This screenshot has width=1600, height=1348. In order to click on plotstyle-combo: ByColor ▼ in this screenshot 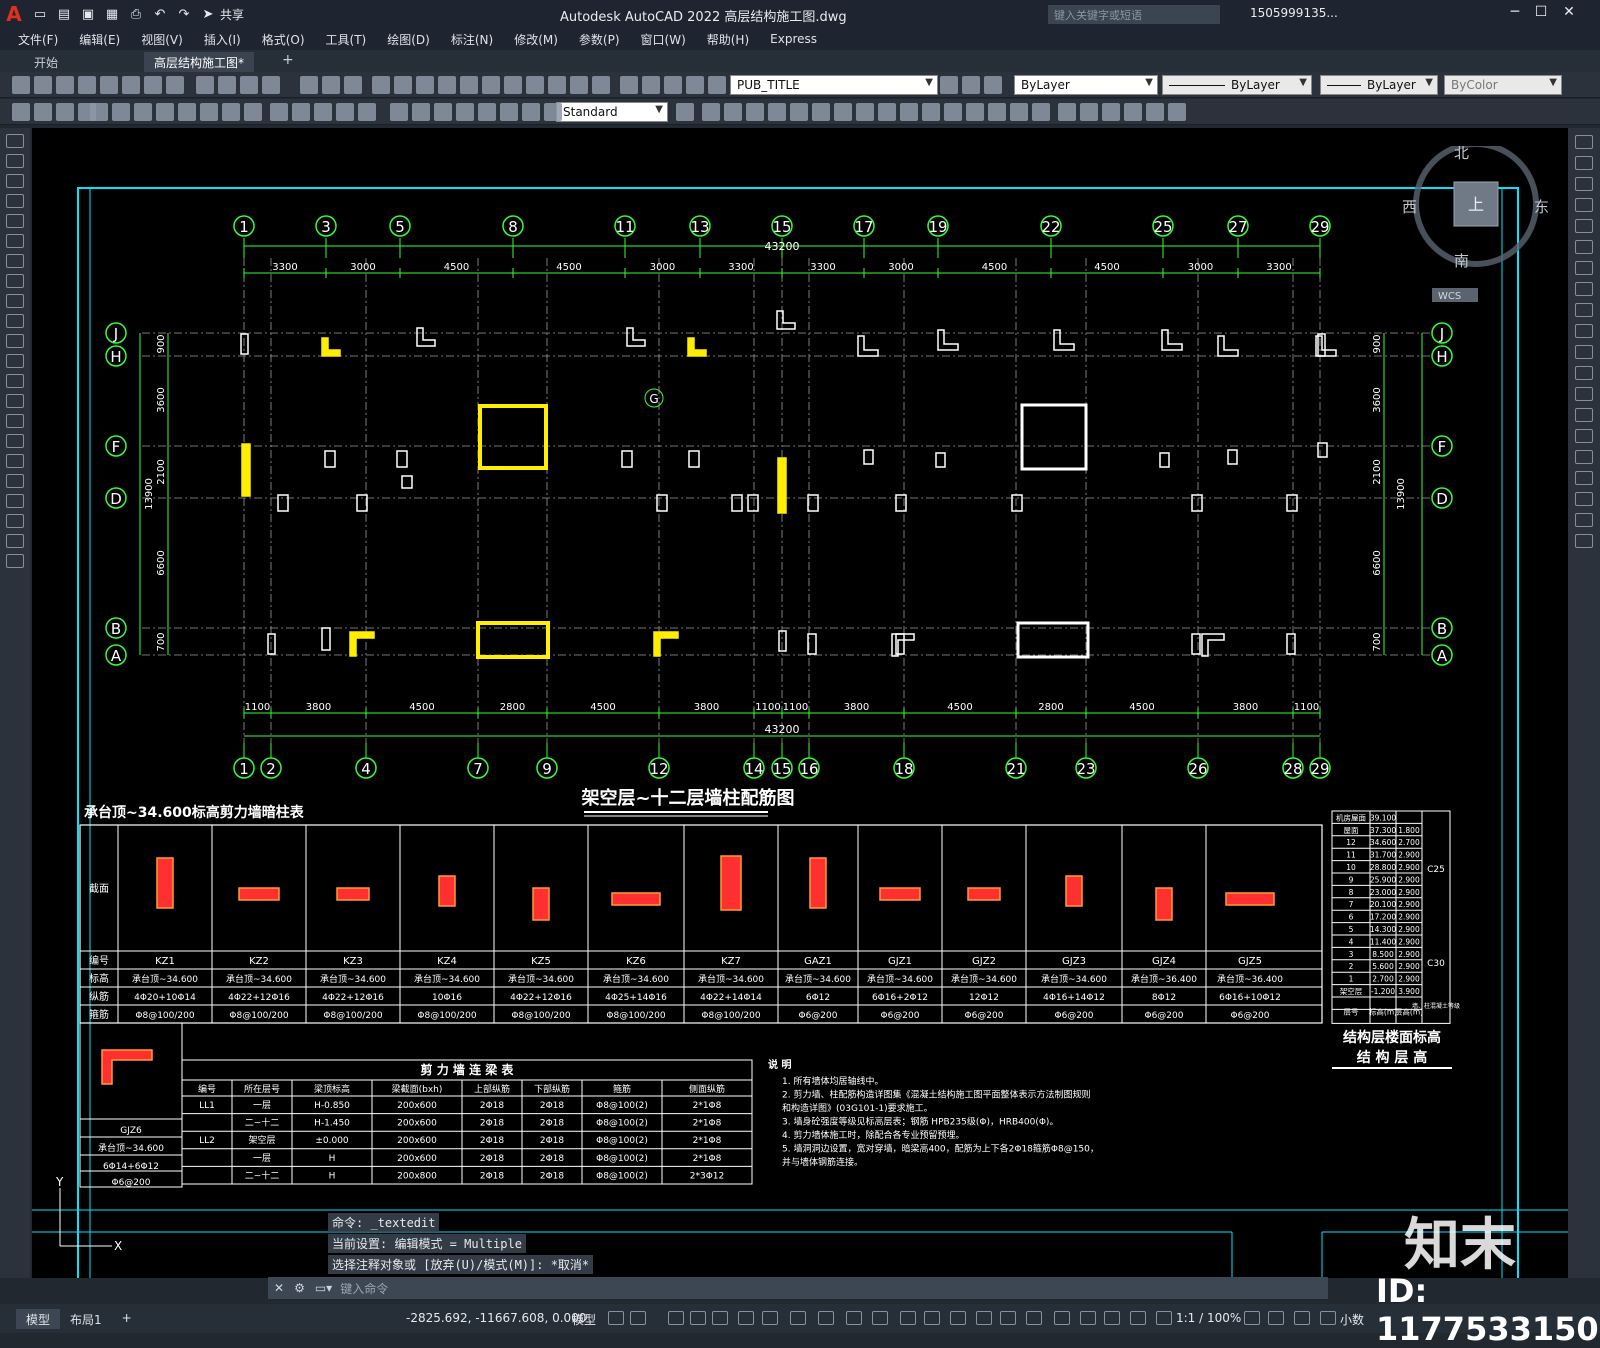, I will do `click(1503, 85)`.